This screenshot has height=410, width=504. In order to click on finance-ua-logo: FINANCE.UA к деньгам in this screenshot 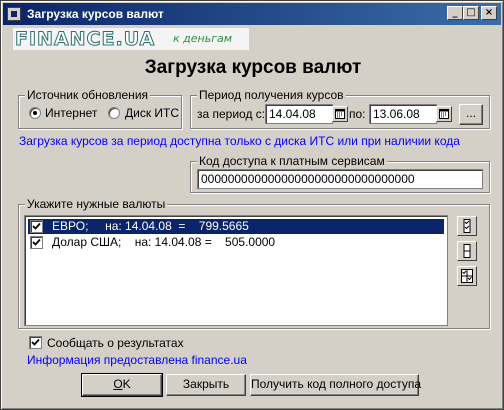, I will do `click(131, 39)`.